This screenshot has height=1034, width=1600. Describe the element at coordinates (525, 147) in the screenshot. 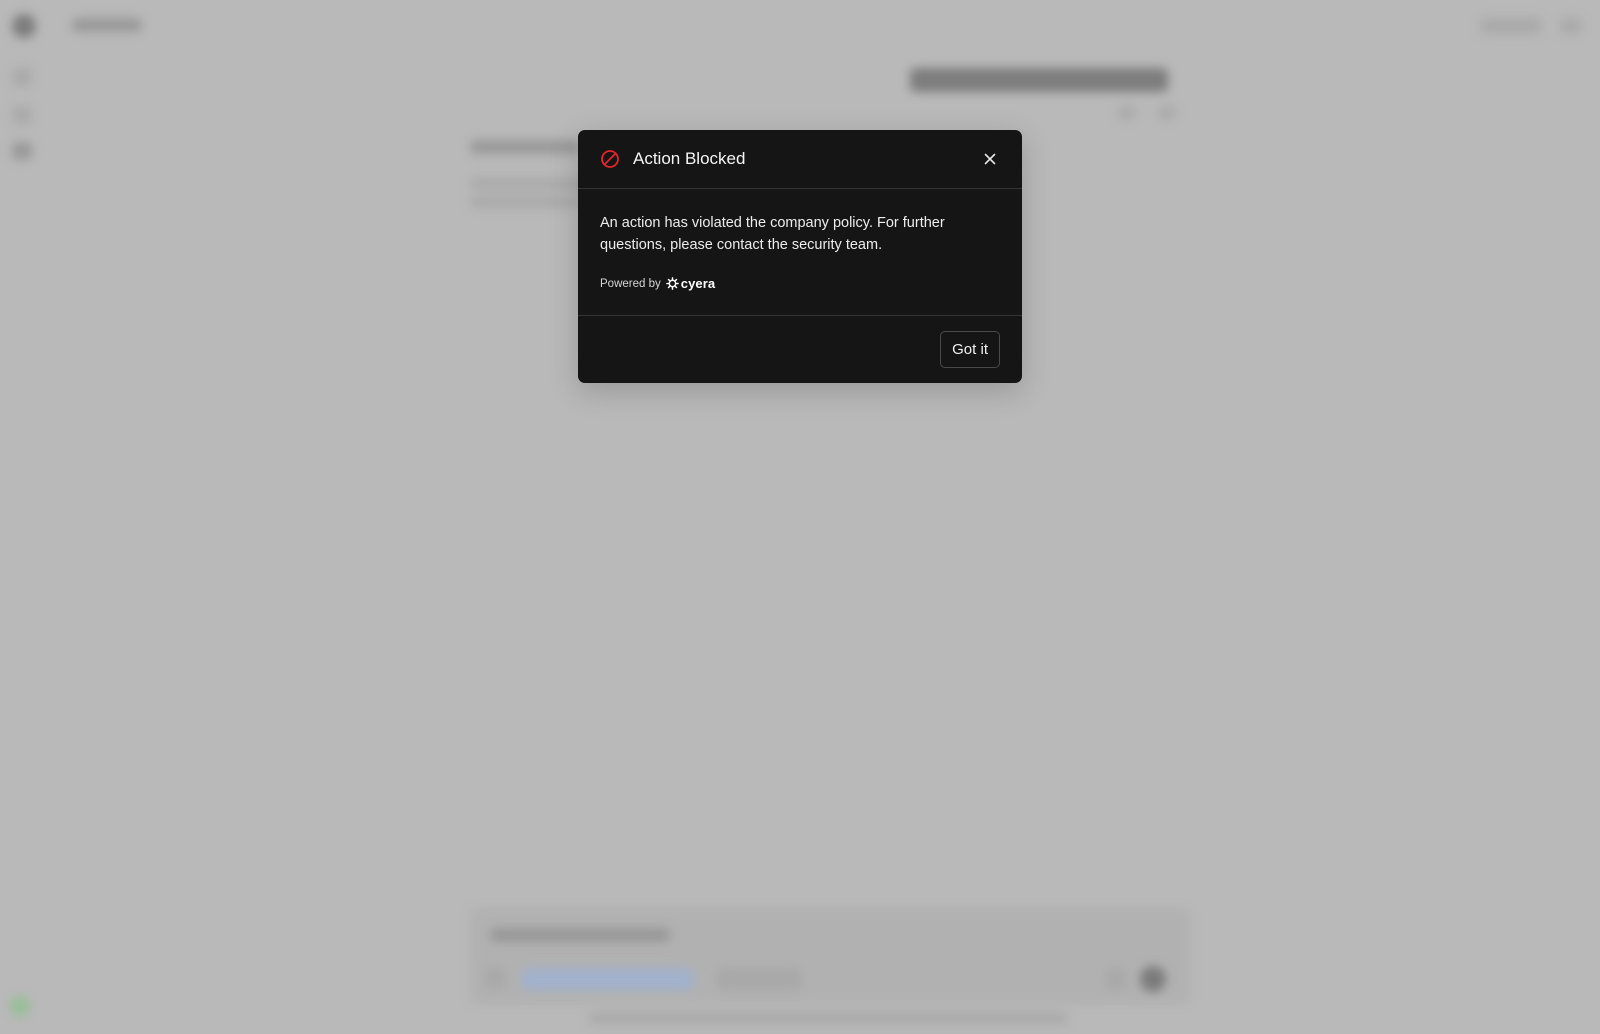

I see `assistant-response-heading` at that location.